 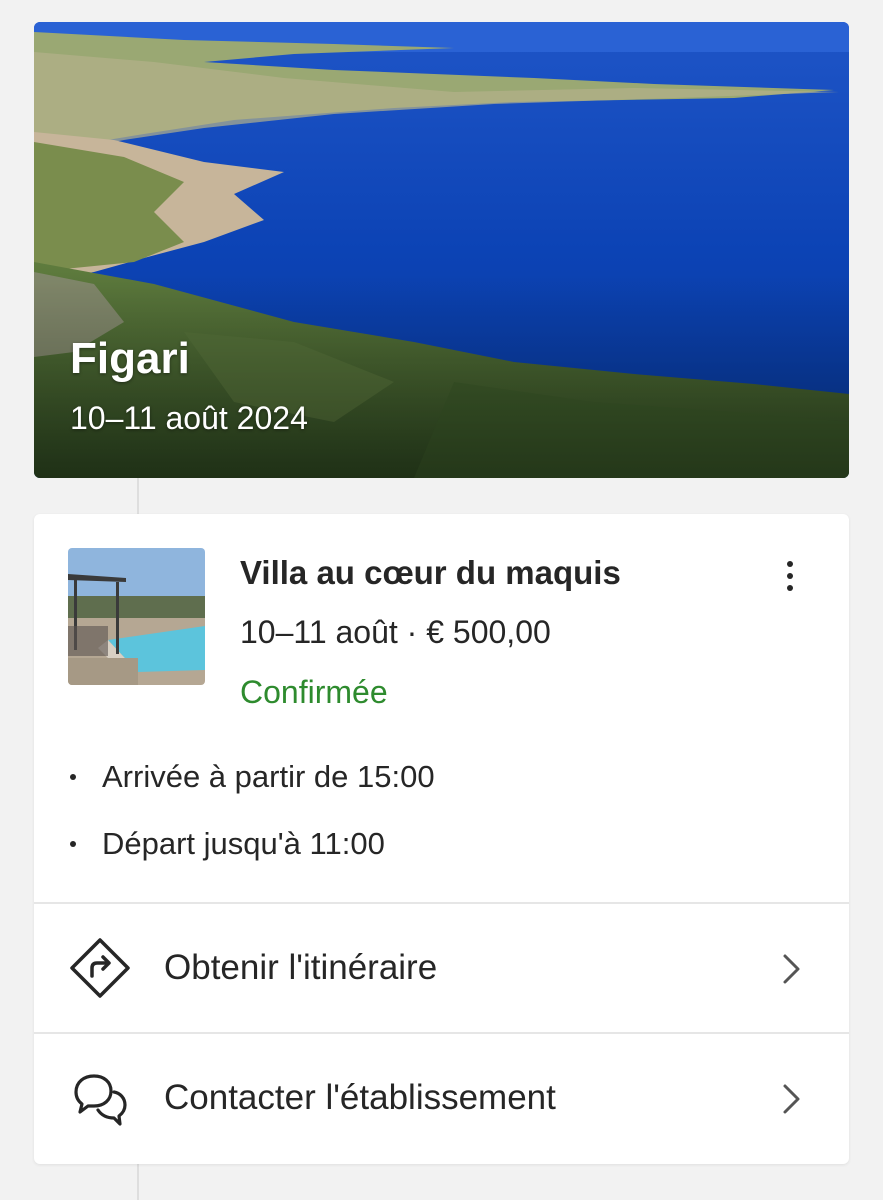 I want to click on get-directions-row: Obtenir l'itinéraire, so click(x=441, y=968).